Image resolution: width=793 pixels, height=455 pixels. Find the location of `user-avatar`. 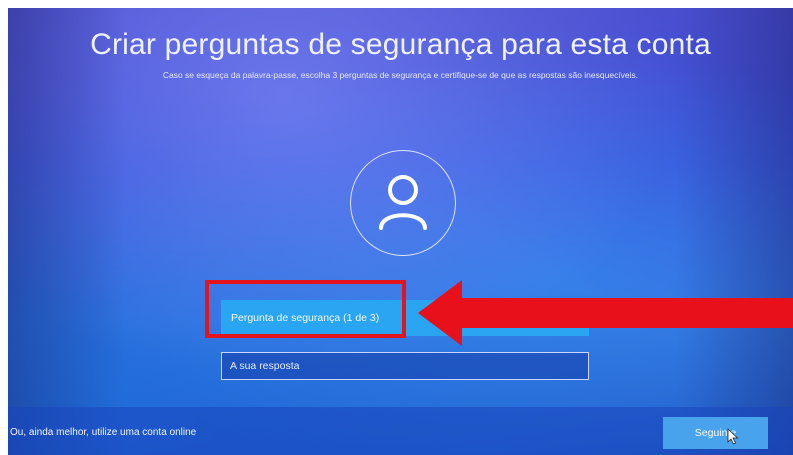

user-avatar is located at coordinates (403, 203).